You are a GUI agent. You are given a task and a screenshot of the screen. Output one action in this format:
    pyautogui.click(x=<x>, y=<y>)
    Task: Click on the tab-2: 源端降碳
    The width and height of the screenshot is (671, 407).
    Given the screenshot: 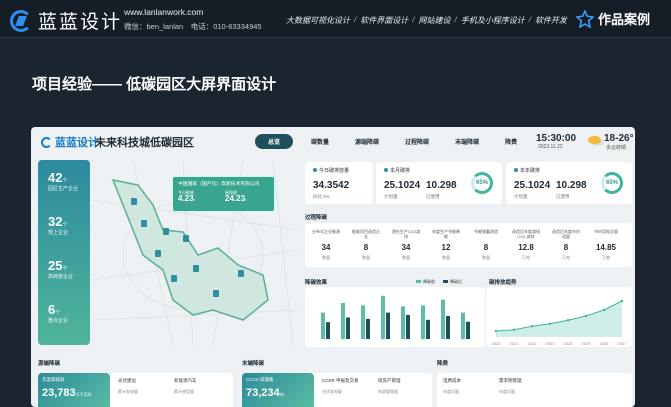 What is the action you would take?
    pyautogui.click(x=367, y=141)
    